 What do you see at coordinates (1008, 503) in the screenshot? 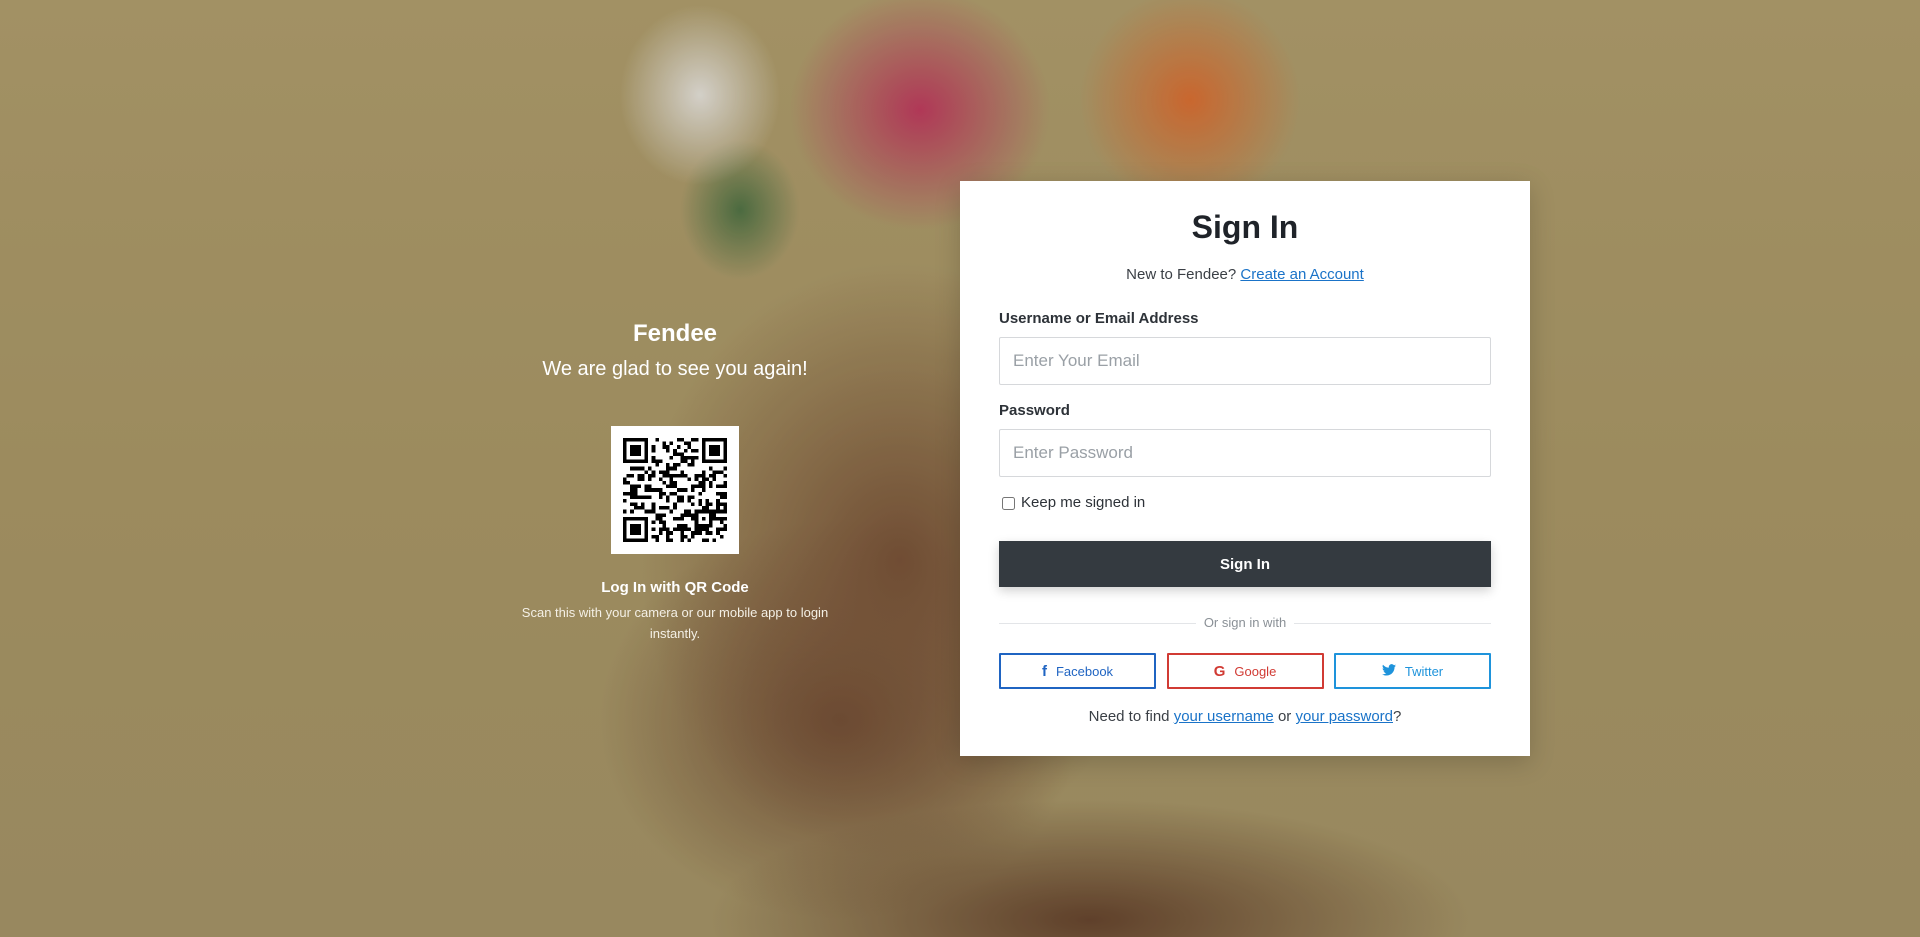
I see `remember-checkbox` at bounding box center [1008, 503].